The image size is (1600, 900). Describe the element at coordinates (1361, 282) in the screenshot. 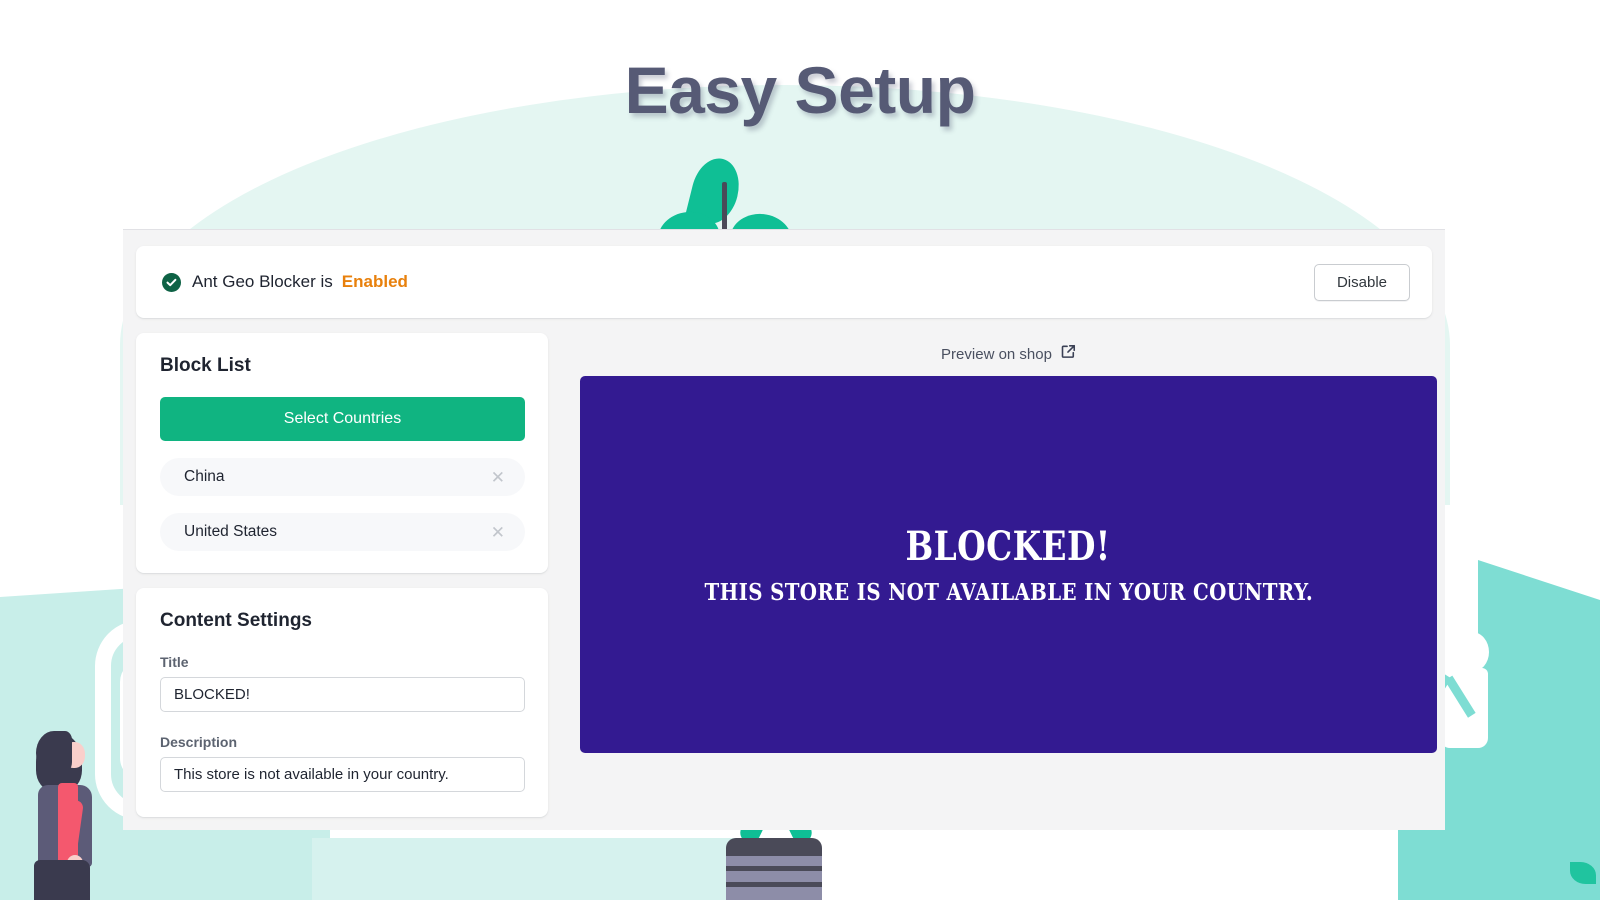

I see `disable-button: Disable` at that location.